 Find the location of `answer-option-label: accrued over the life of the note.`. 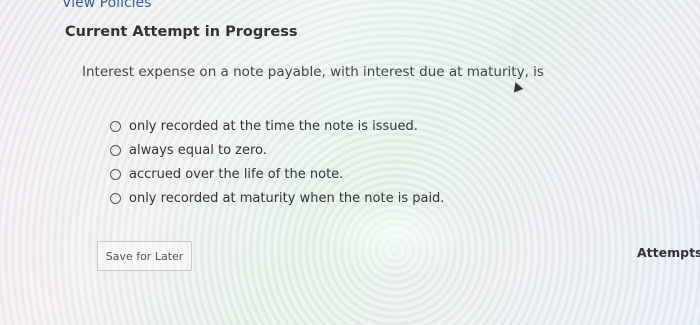

answer-option-label: accrued over the life of the note. is located at coordinates (236, 174).